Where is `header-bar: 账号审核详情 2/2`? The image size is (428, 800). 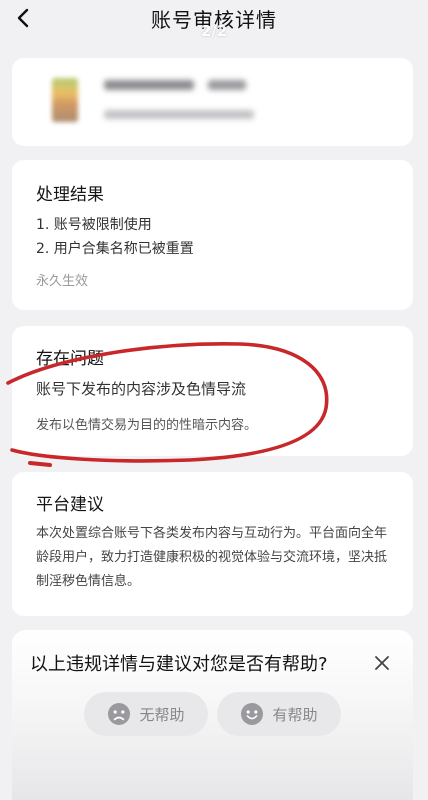 header-bar: 账号审核详情 2/2 is located at coordinates (214, 25).